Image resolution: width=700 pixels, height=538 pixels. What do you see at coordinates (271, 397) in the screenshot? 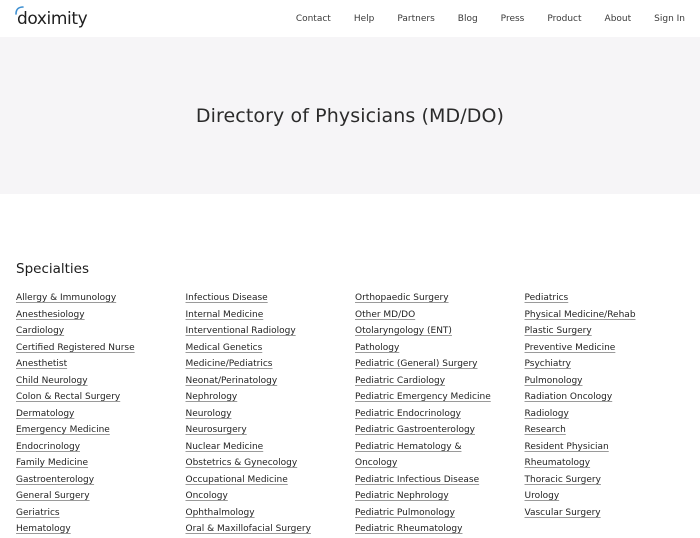
I see `specialty-link: Nephrology` at bounding box center [271, 397].